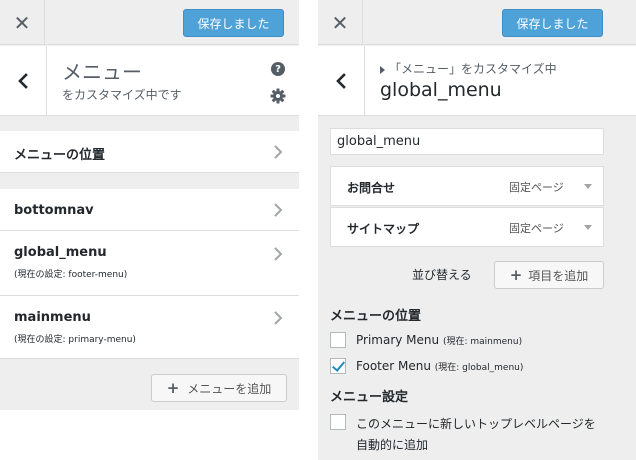 Image resolution: width=636 pixels, height=460 pixels. I want to click on add-menu-label: メニューを追加, so click(229, 388).